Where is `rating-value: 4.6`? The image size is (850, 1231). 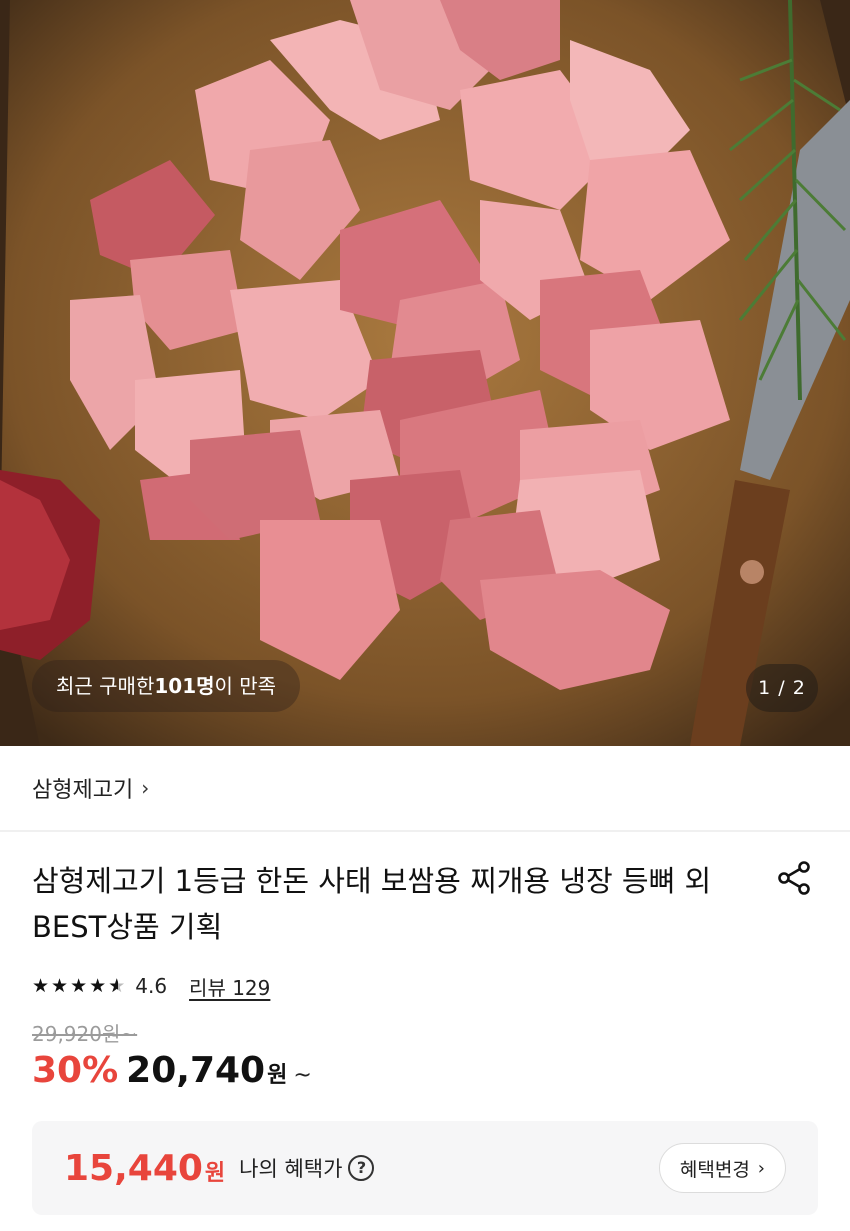
rating-value: 4.6 is located at coordinates (151, 986).